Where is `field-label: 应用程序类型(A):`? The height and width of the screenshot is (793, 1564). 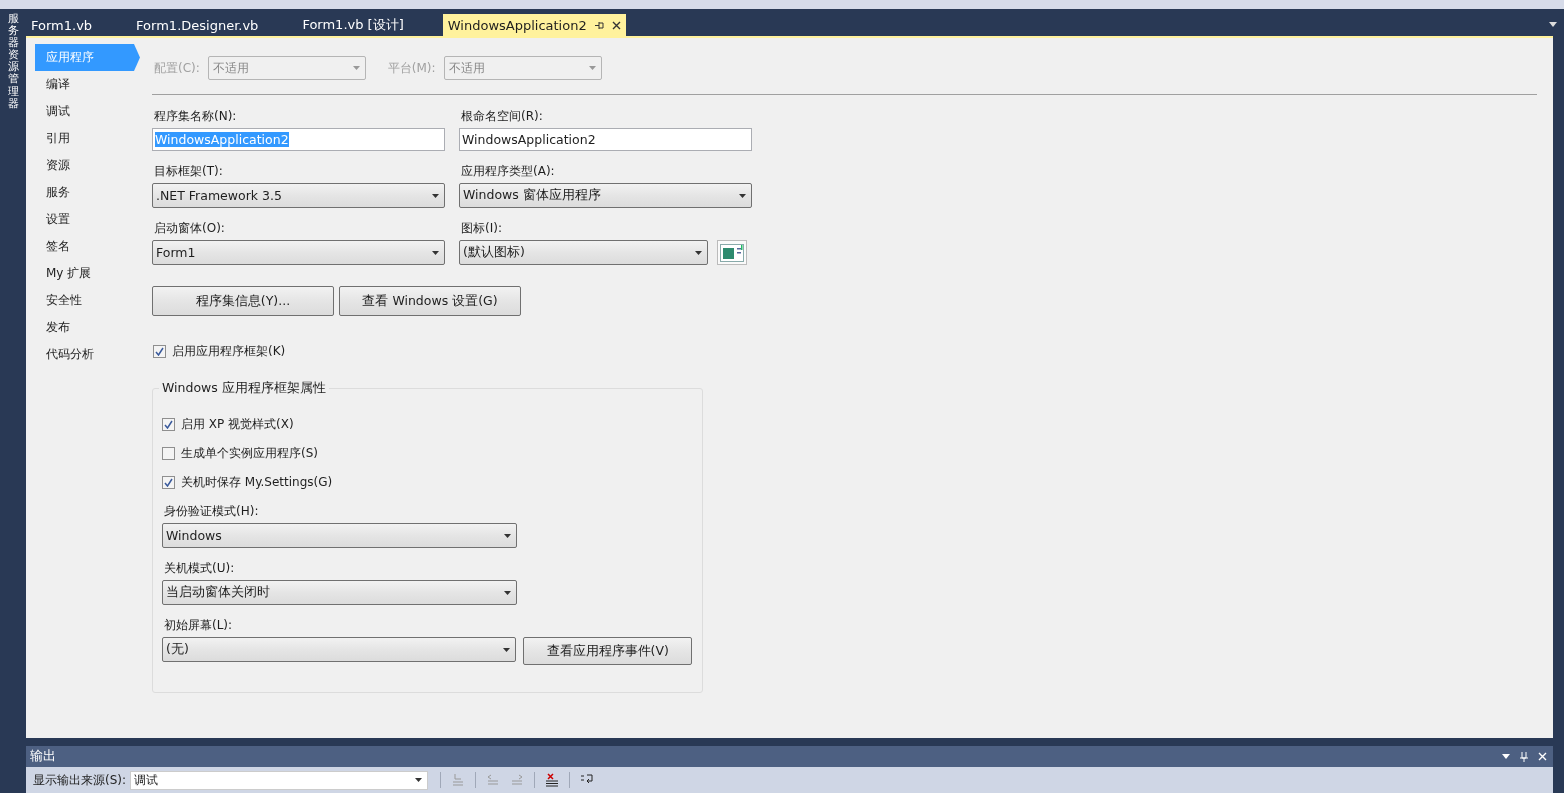 field-label: 应用程序类型(A): is located at coordinates (508, 171).